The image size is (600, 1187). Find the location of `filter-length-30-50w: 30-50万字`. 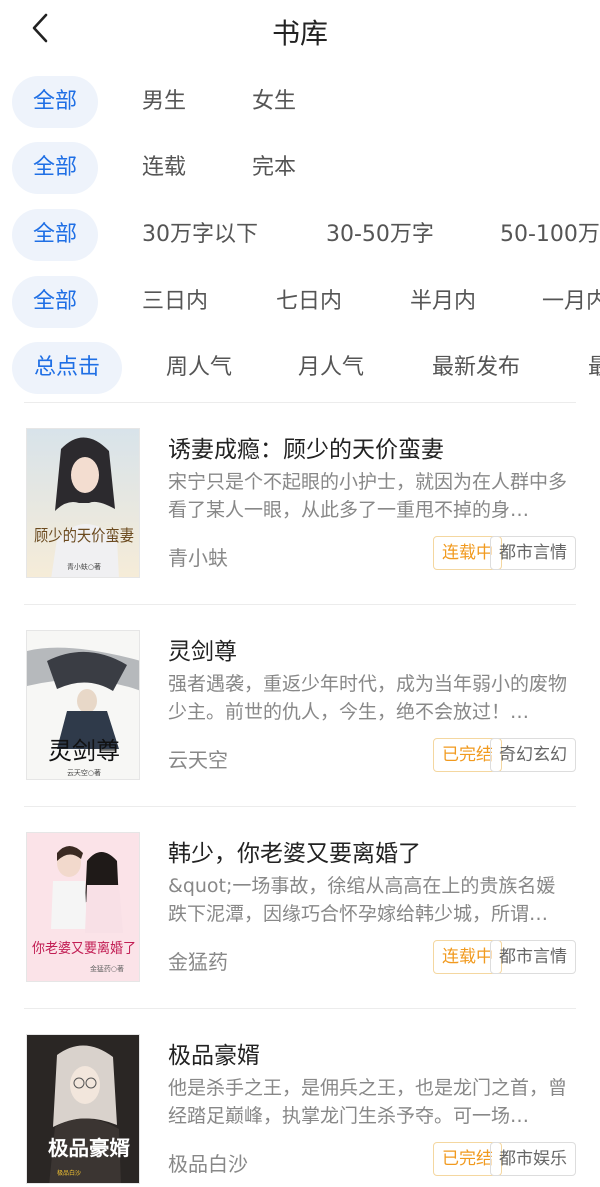

filter-length-30-50w: 30-50万字 is located at coordinates (380, 235).